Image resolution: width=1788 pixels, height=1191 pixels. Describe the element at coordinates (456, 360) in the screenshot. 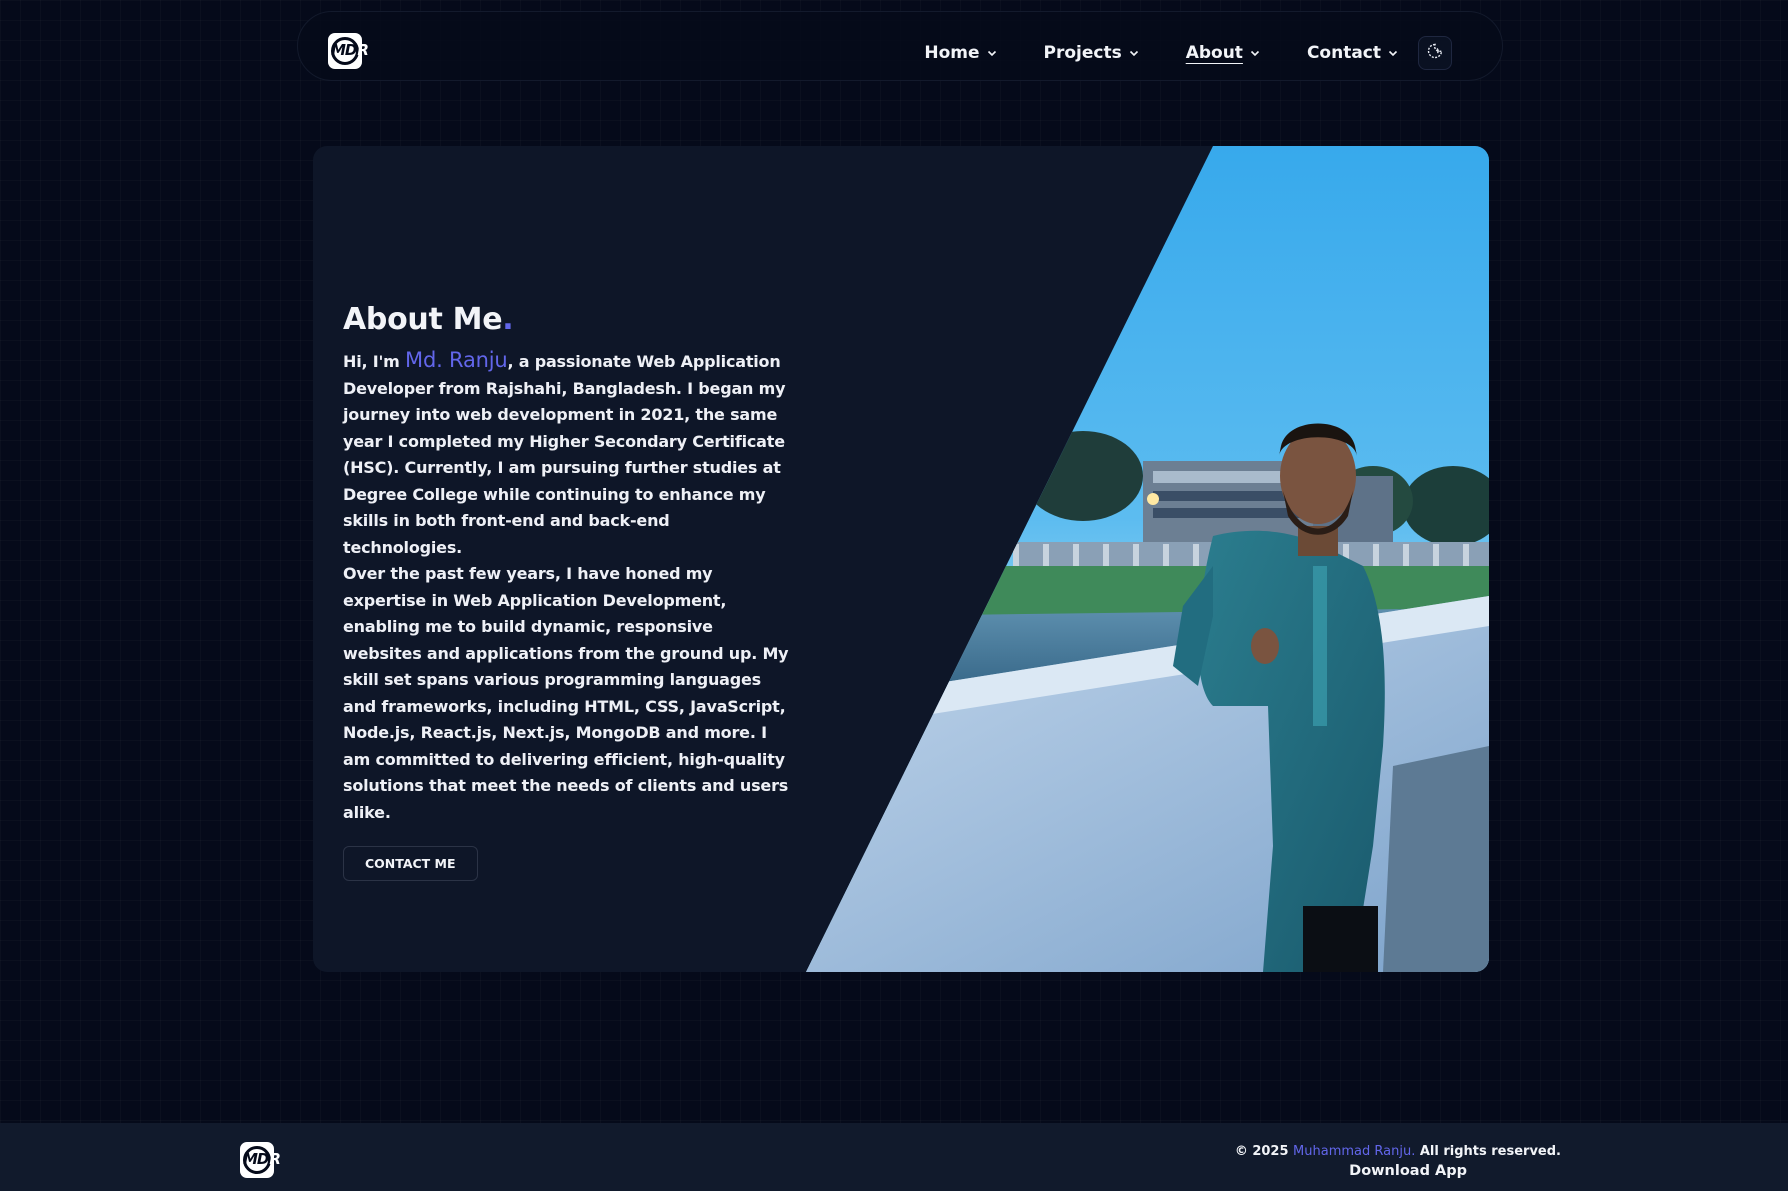

I see `author-name: Md. Ranju` at that location.